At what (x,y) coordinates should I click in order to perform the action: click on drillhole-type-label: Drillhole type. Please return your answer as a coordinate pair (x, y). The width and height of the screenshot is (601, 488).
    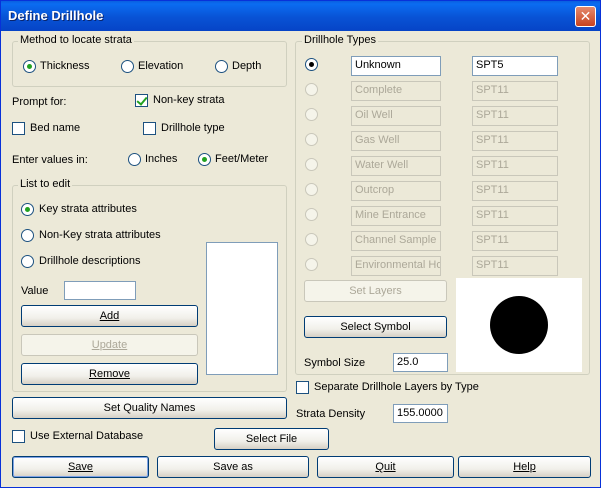
    Looking at the image, I should click on (193, 128).